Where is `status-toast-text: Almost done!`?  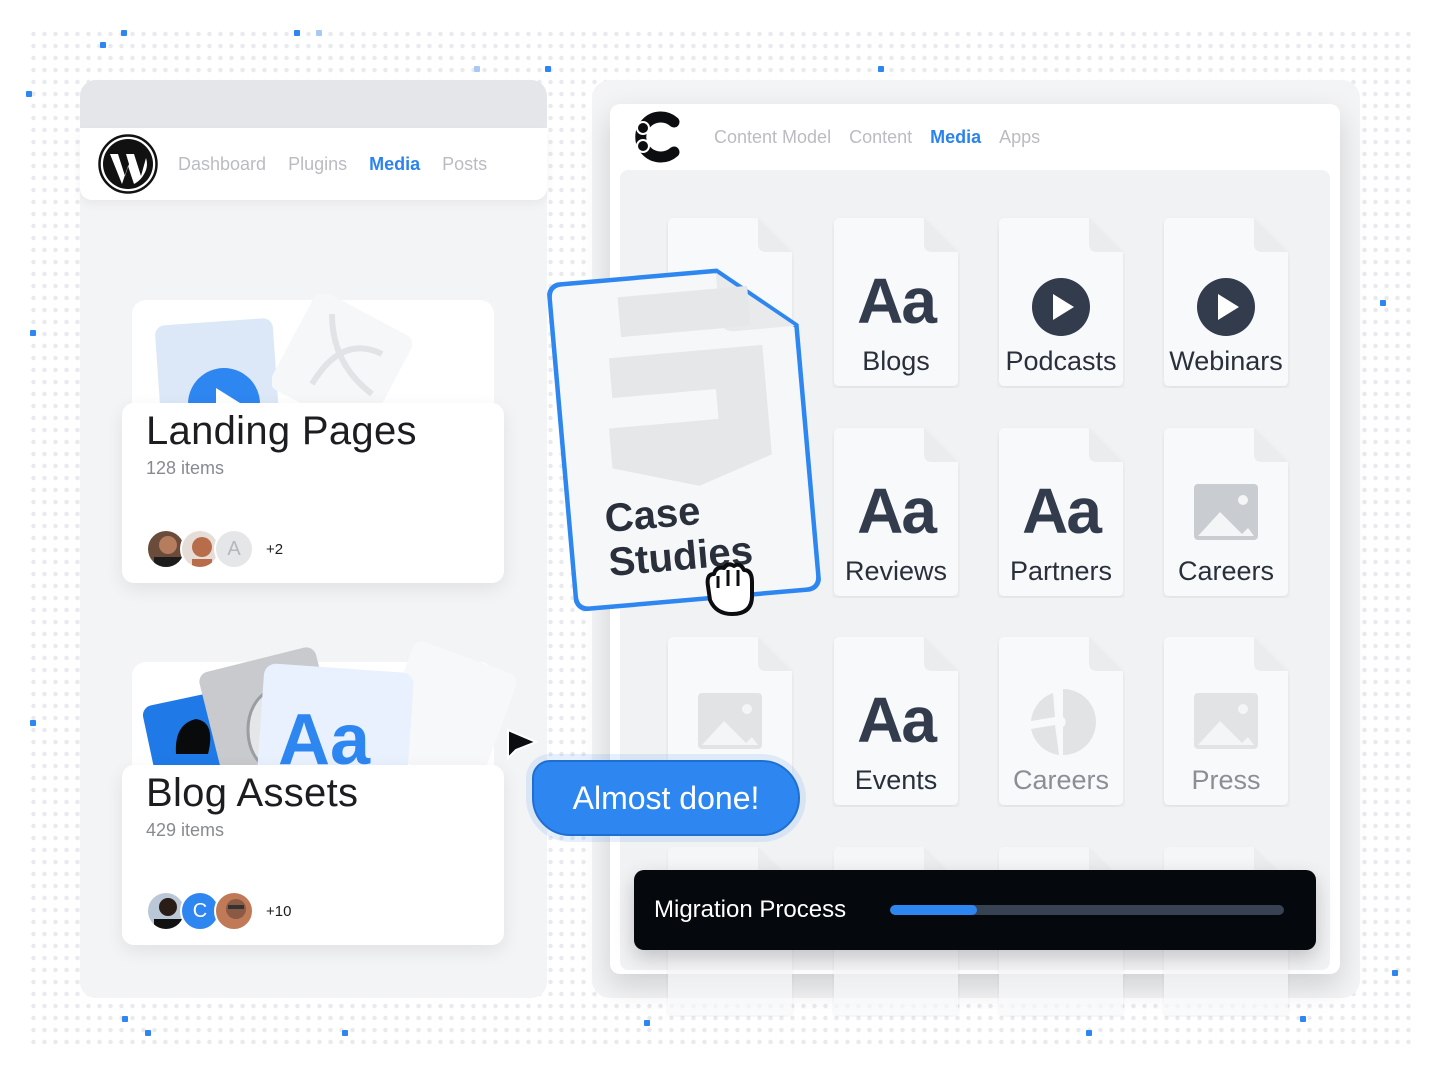
status-toast-text: Almost done! is located at coordinates (666, 797).